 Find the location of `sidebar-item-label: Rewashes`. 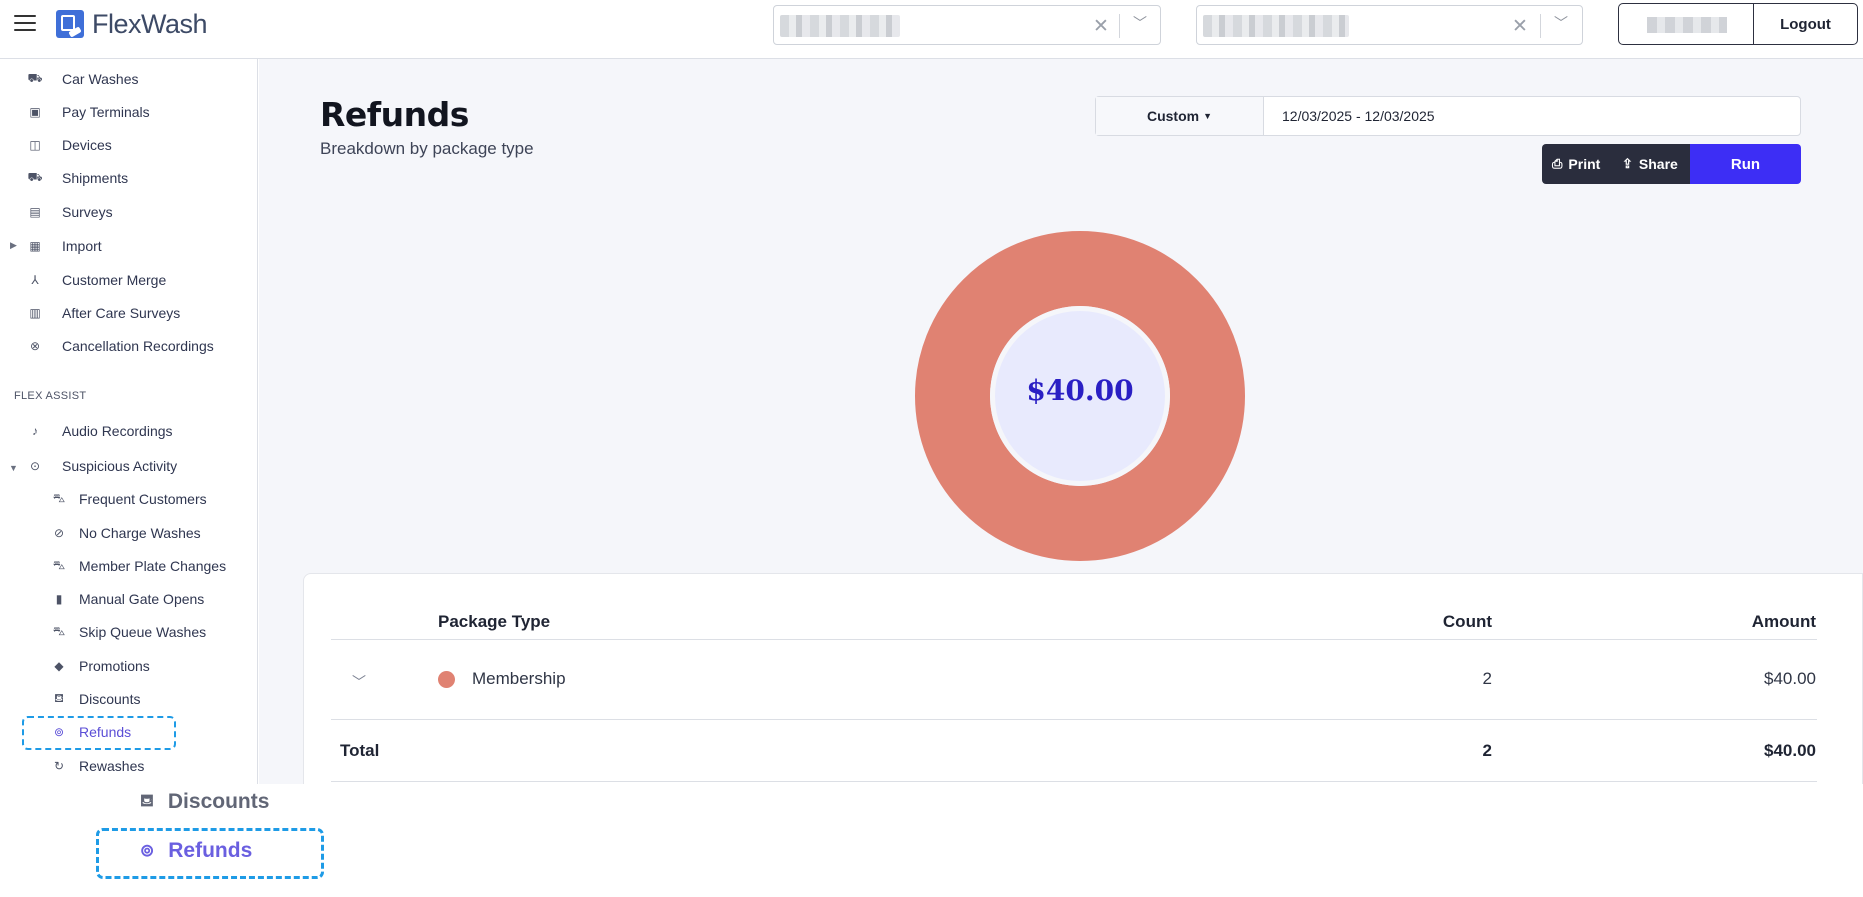

sidebar-item-label: Rewashes is located at coordinates (112, 766).